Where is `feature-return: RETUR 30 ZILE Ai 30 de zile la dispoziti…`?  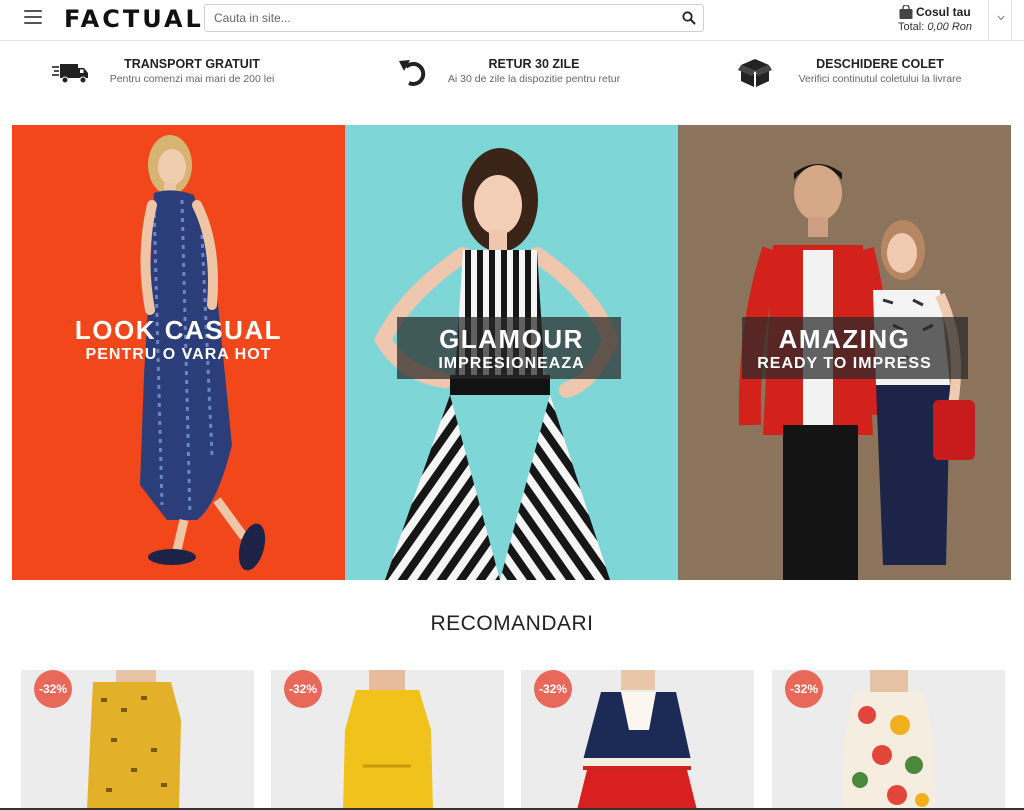 feature-return: RETUR 30 ZILE Ai 30 de zile la dispoziti… is located at coordinates (516, 75).